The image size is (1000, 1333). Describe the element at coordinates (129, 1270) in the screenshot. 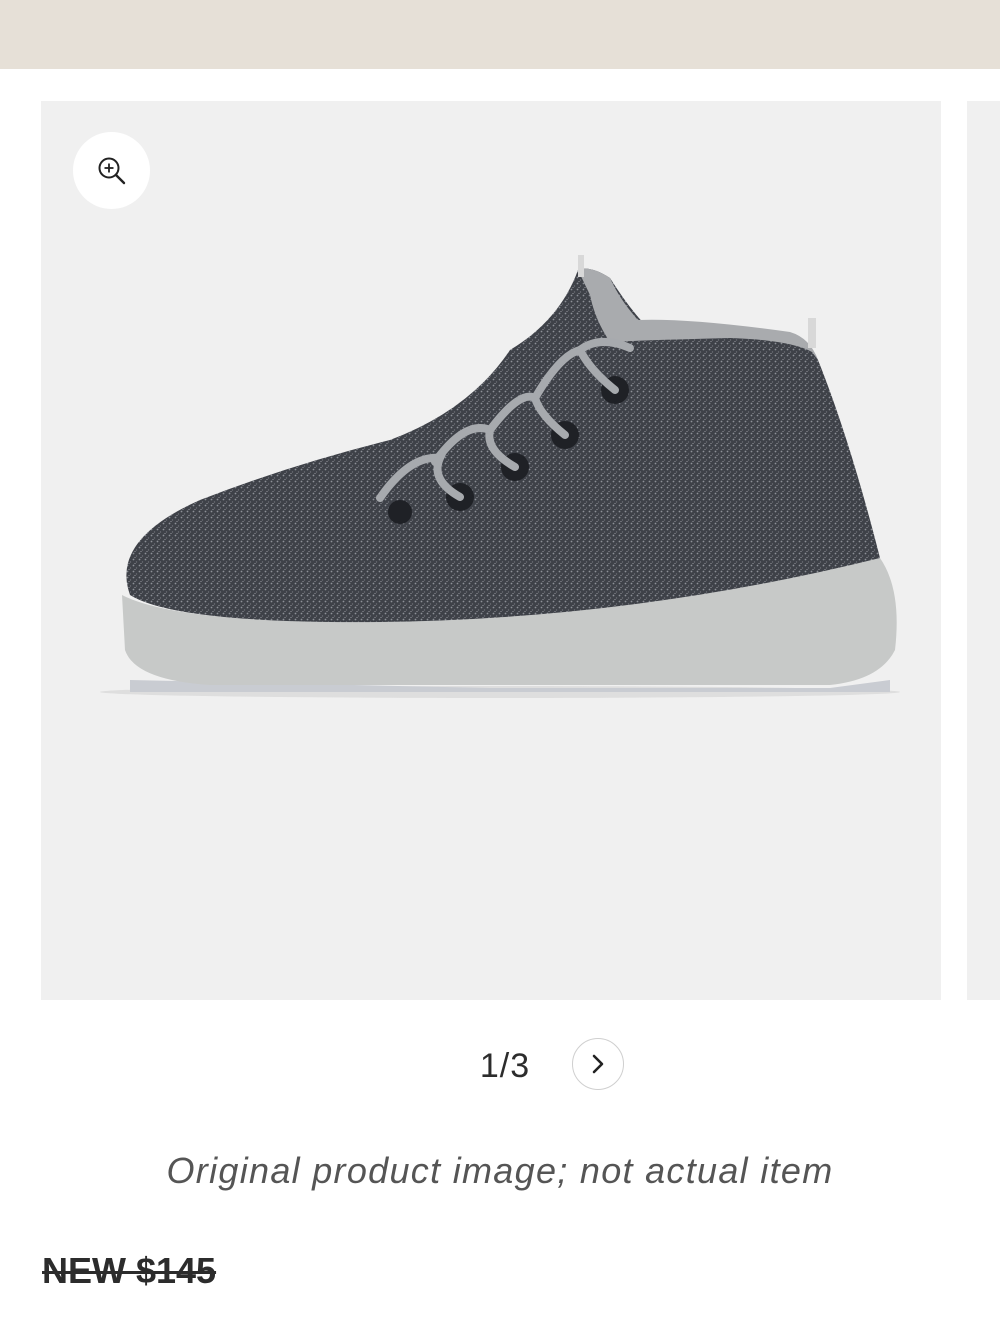

I see `original-price: NEW $145` at that location.